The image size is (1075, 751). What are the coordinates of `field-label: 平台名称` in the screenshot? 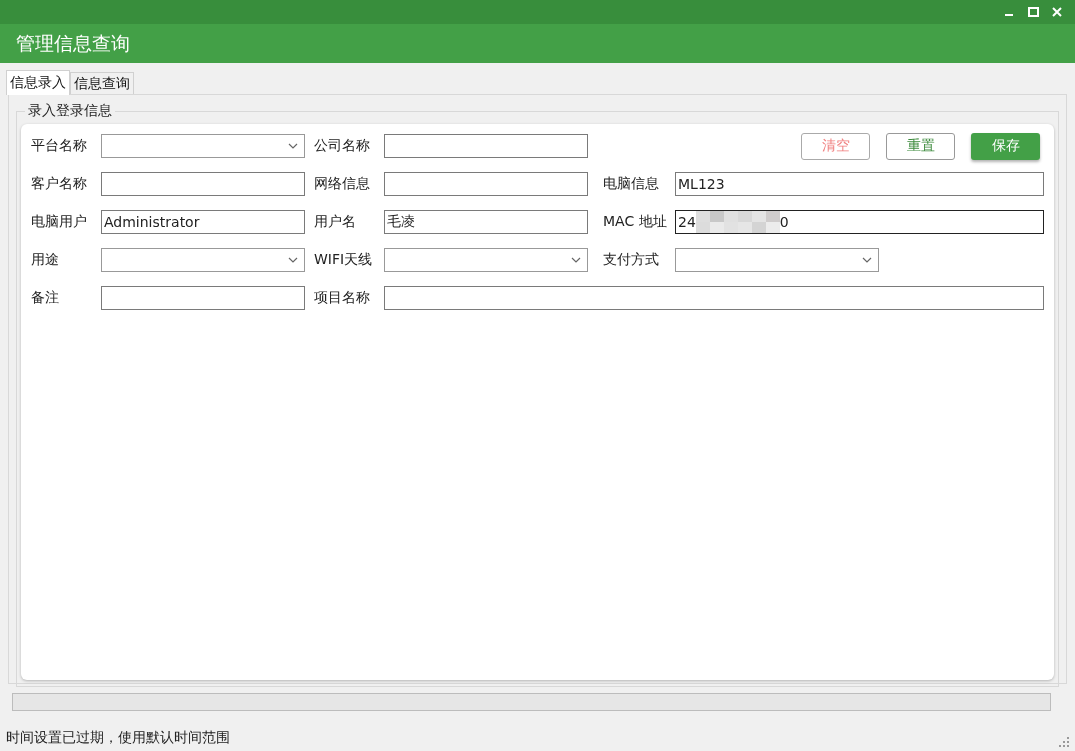 It's located at (59, 146).